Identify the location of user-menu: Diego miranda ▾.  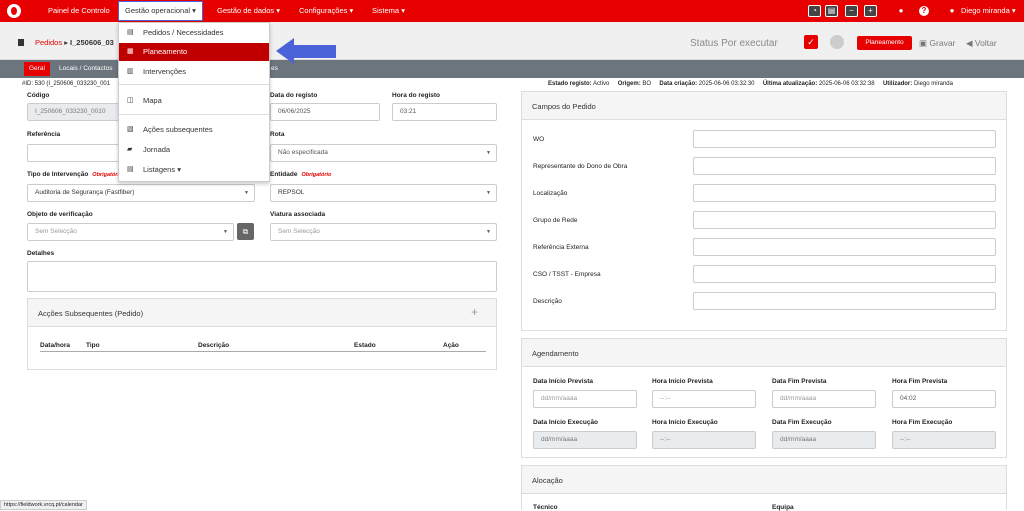
(988, 11).